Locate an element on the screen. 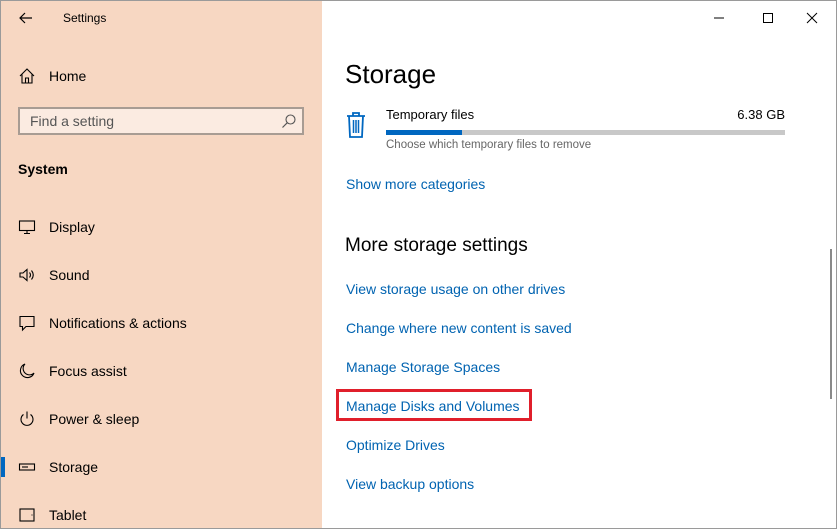  maximize-button is located at coordinates (768, 18).